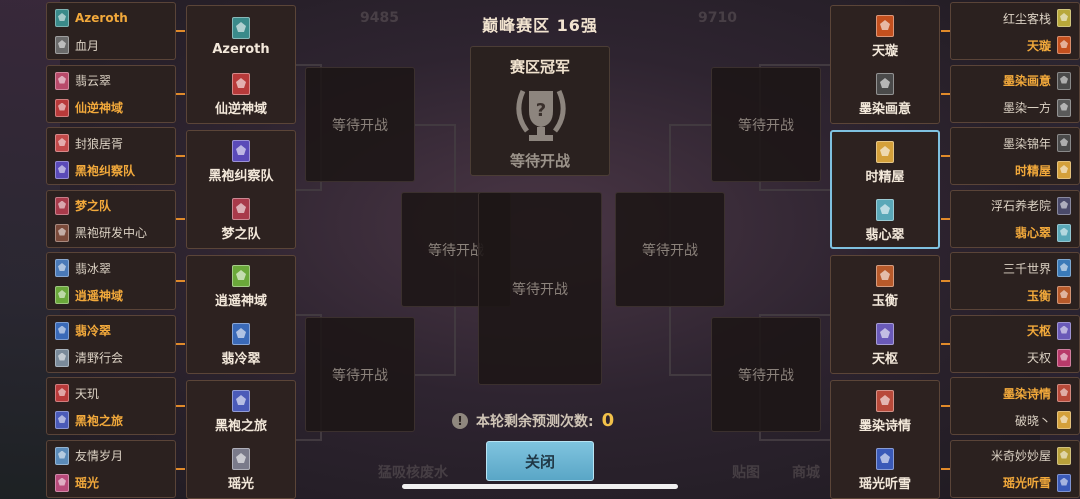  I want to click on quarterfinal-right-bottom: 等待开战, so click(766, 374).